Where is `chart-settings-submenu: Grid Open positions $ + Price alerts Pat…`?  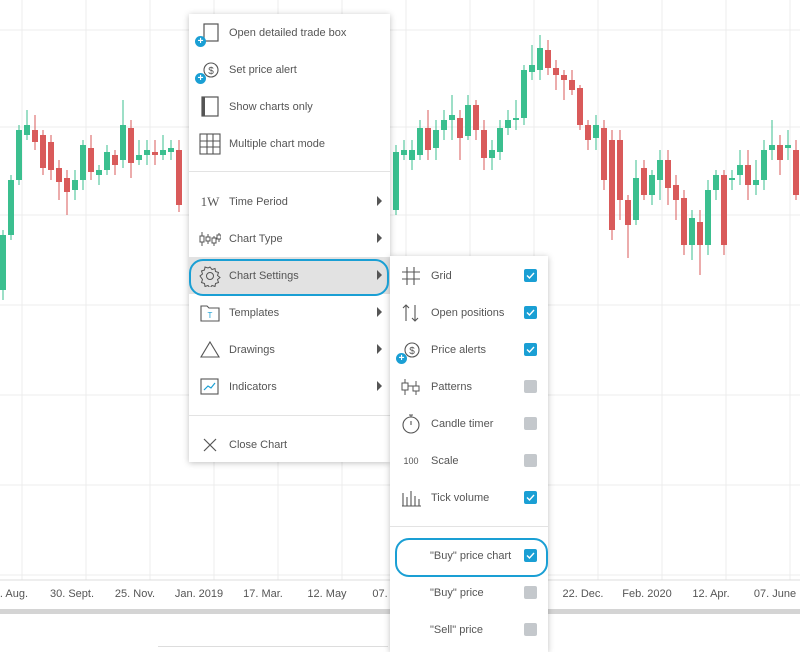 chart-settings-submenu: Grid Open positions $ + Price alerts Pat… is located at coordinates (469, 454).